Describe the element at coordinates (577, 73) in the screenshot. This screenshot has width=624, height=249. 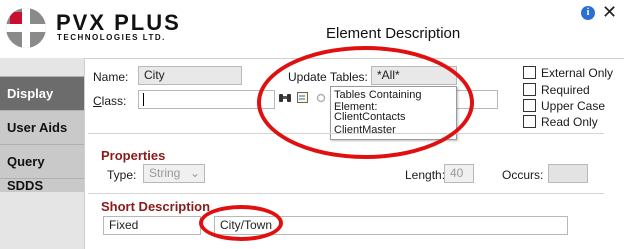
I see `external-only-label: External Only` at that location.